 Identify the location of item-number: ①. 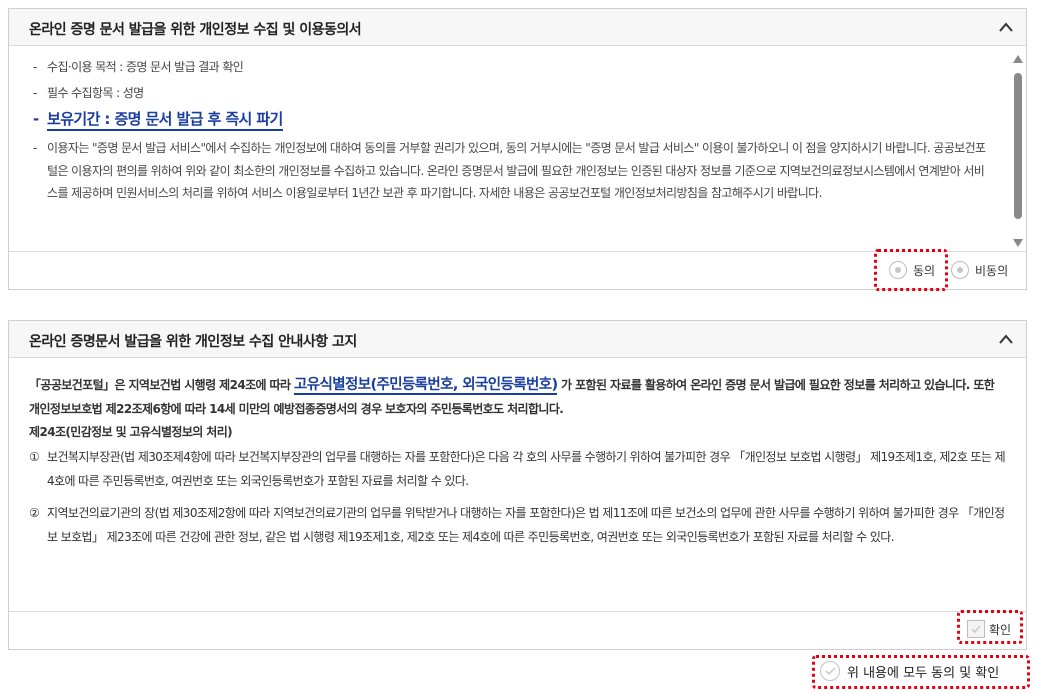
(34, 457).